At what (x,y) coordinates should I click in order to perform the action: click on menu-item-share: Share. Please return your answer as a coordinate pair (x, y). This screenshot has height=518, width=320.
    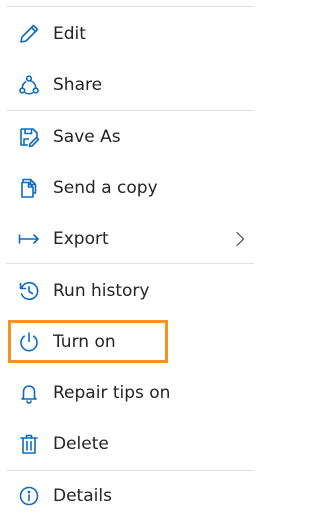
    Looking at the image, I should click on (127, 85).